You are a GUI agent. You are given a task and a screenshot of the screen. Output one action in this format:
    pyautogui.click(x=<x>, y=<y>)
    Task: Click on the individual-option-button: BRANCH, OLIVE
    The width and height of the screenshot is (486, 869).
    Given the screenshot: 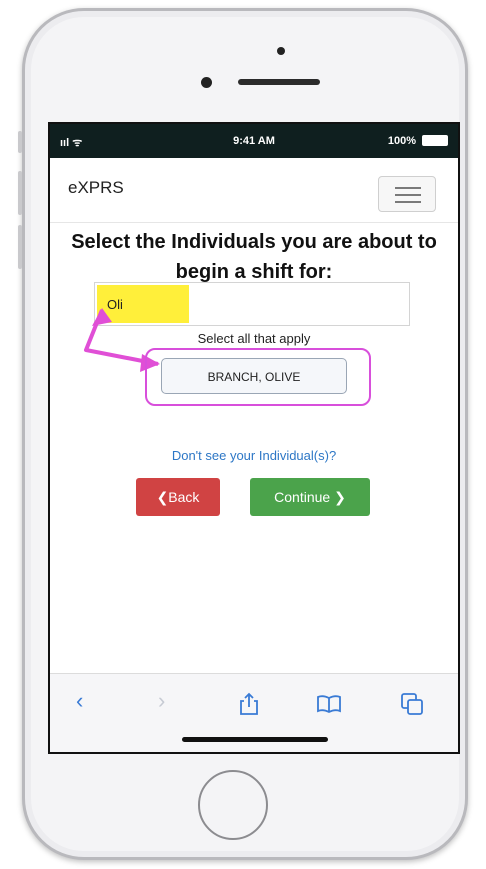 What is the action you would take?
    pyautogui.click(x=254, y=376)
    